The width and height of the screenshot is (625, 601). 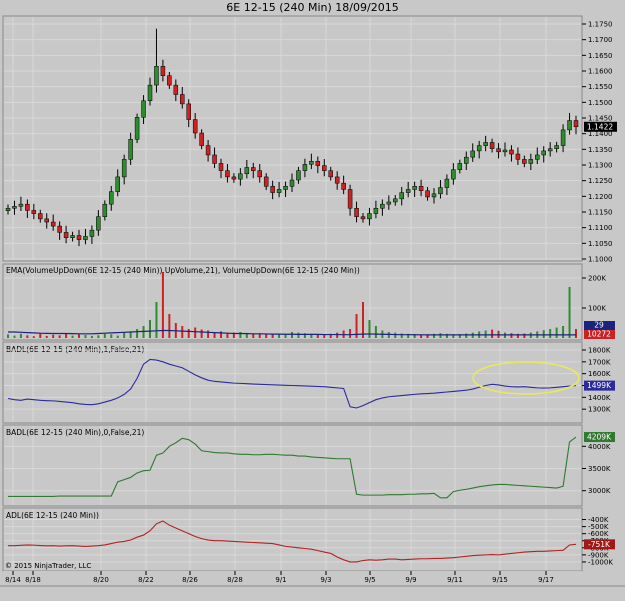 I want to click on x-tick-label-6: 8/28, so click(x=235, y=580).